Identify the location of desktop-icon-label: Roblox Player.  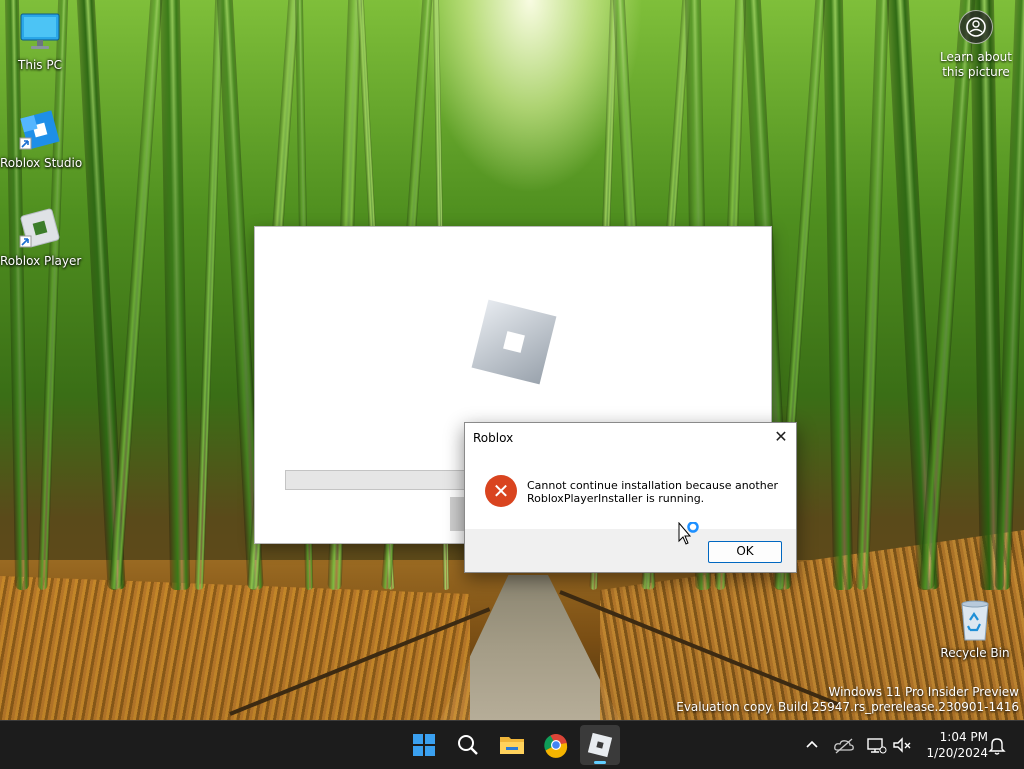
(41, 261).